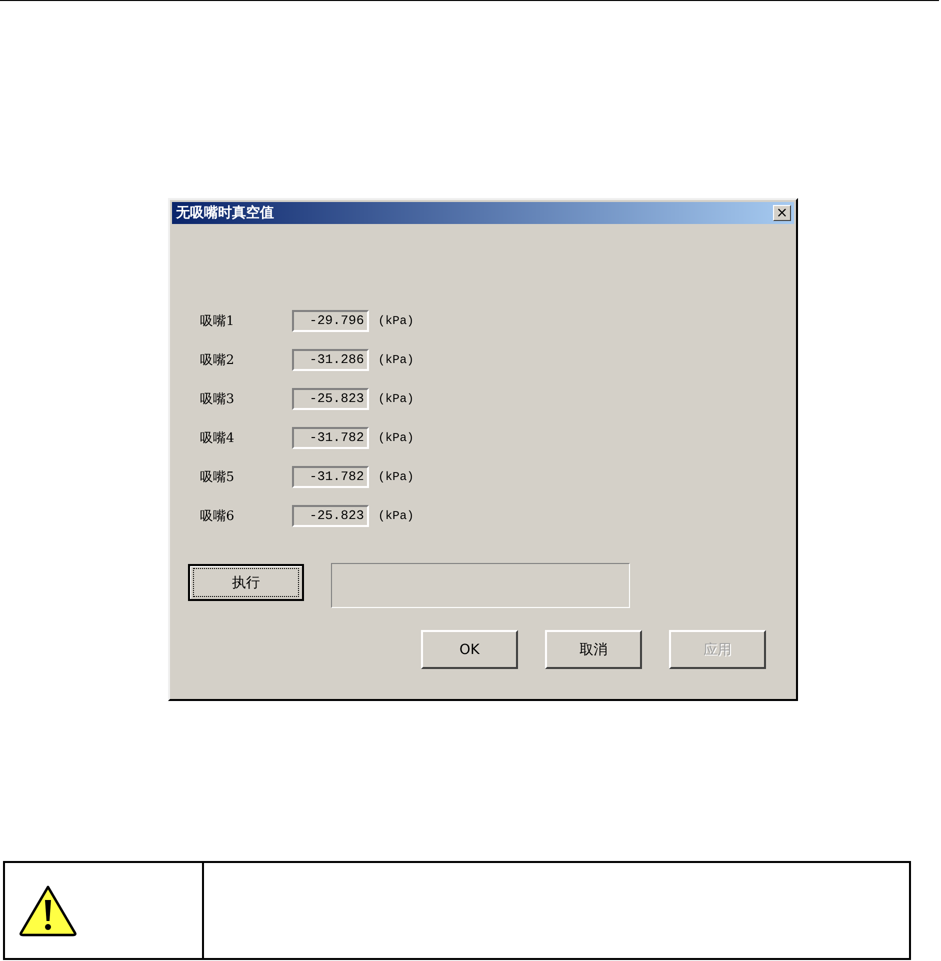  I want to click on dialog-button: 取消, so click(593, 649).